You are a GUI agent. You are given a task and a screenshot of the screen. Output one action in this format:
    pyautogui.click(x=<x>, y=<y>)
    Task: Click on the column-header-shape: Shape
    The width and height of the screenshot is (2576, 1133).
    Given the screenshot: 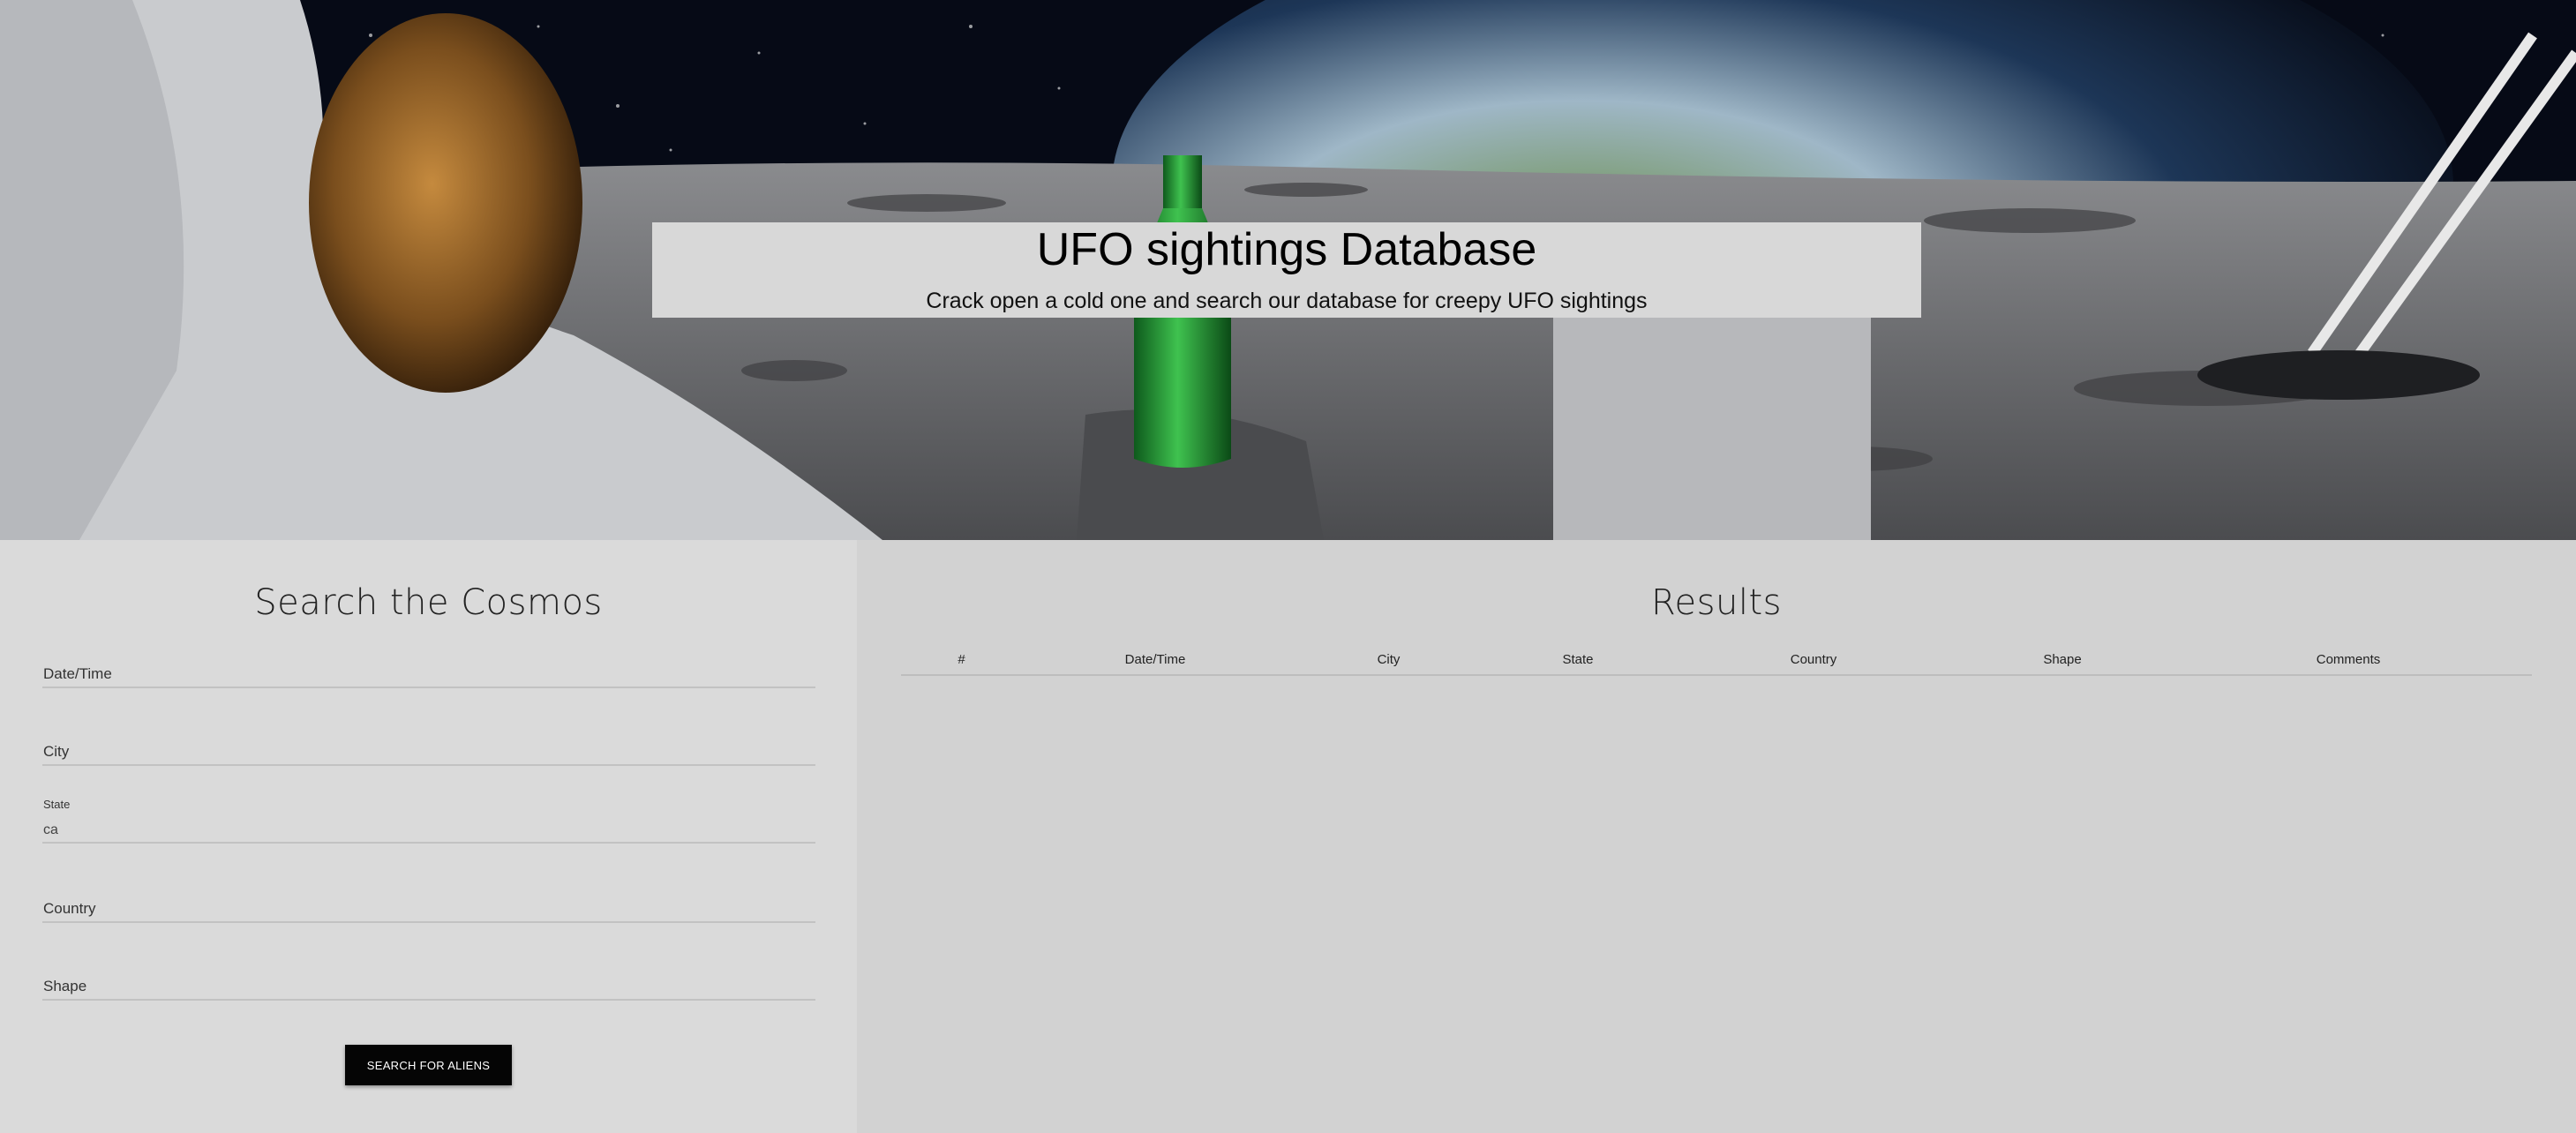 What is the action you would take?
    pyautogui.click(x=2062, y=660)
    